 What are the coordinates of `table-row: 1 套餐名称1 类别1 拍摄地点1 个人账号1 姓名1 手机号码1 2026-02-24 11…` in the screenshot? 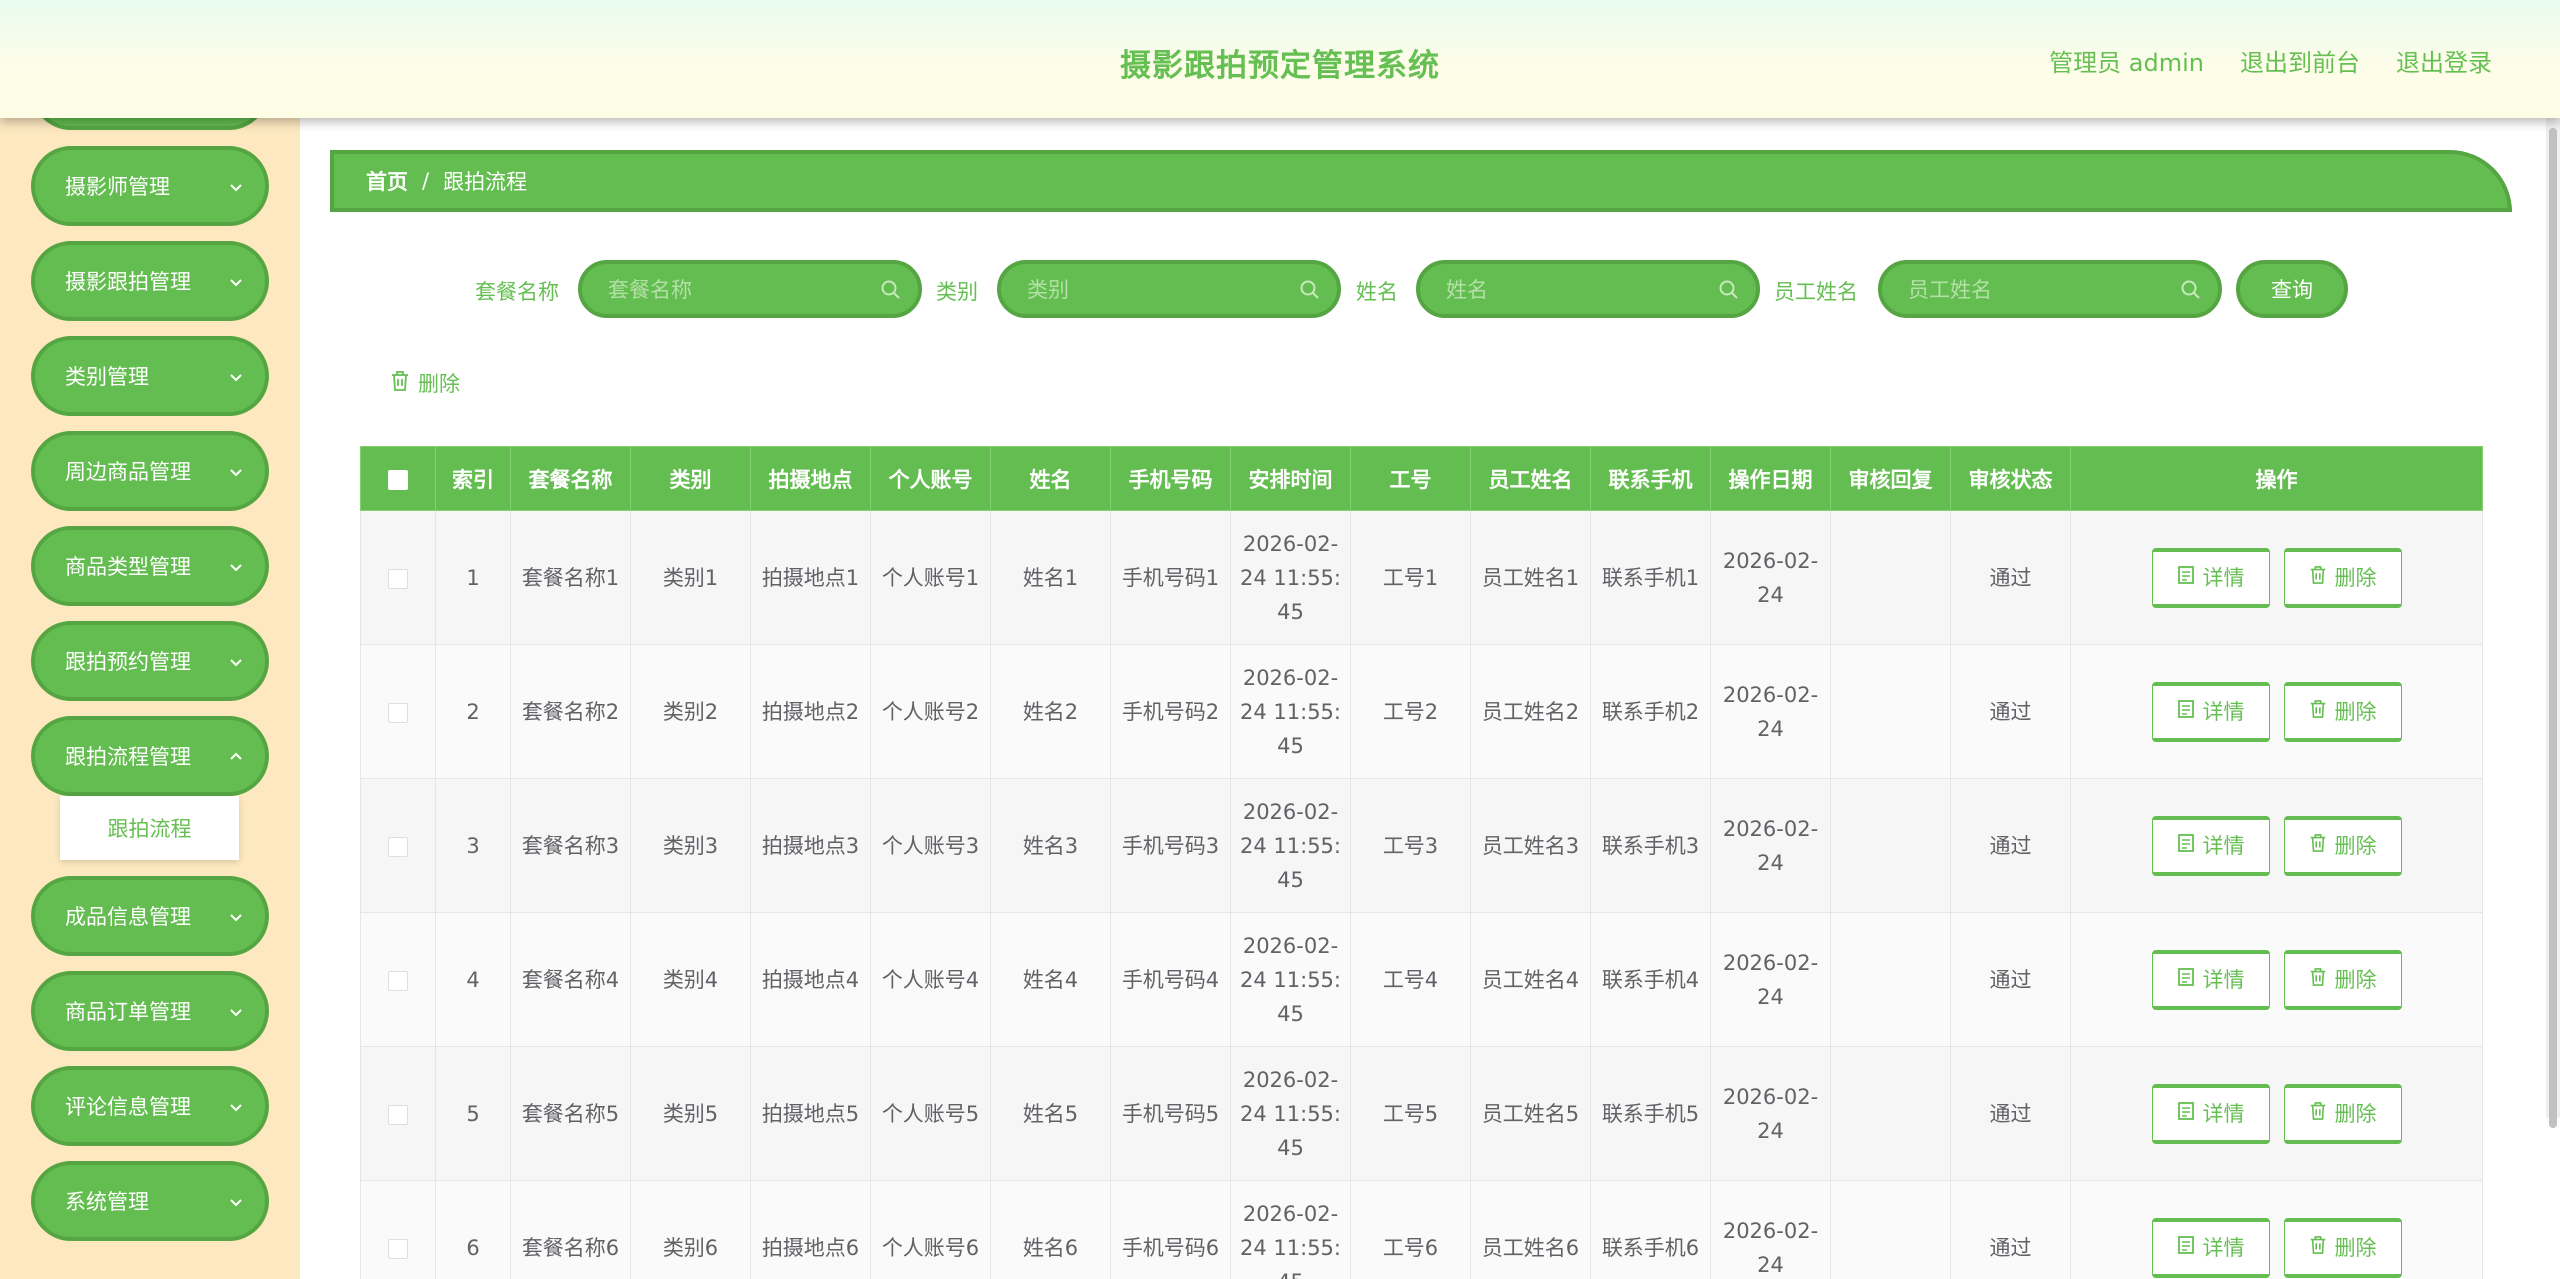 It's located at (1421, 577).